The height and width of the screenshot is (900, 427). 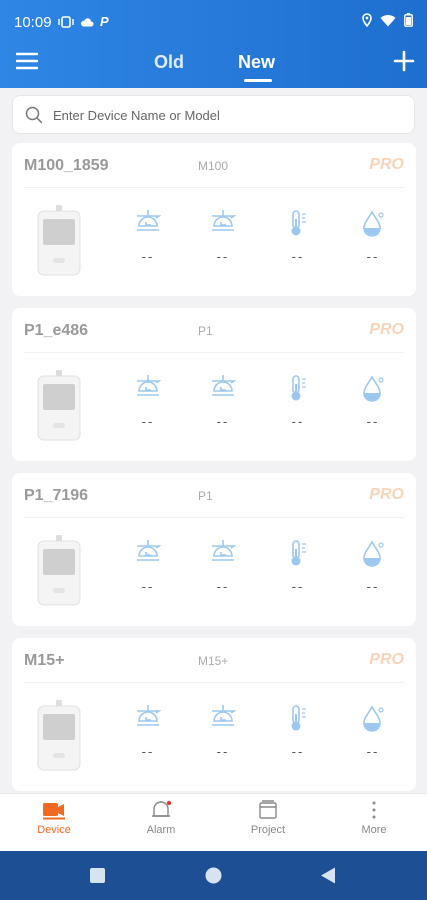 I want to click on search-icon, so click(x=34, y=115).